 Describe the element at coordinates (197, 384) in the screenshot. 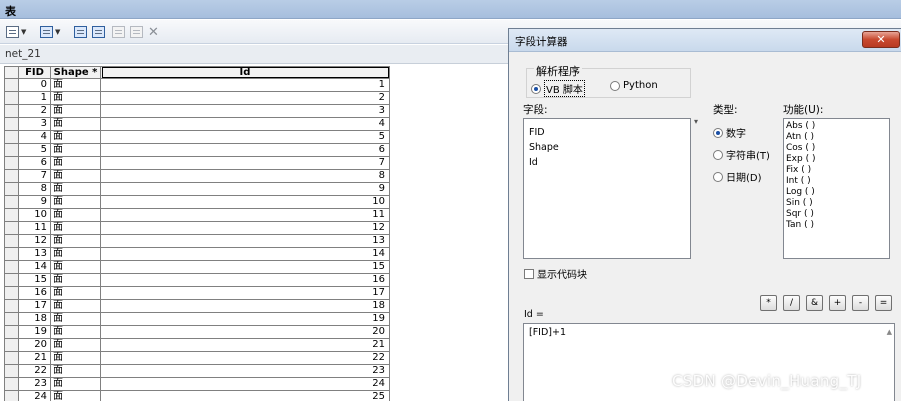

I see `table-row: 23 面 24` at that location.